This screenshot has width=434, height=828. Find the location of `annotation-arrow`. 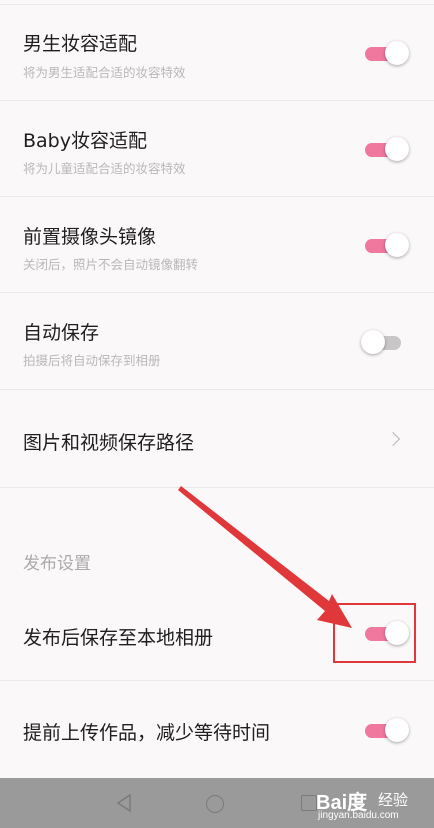

annotation-arrow is located at coordinates (265, 557).